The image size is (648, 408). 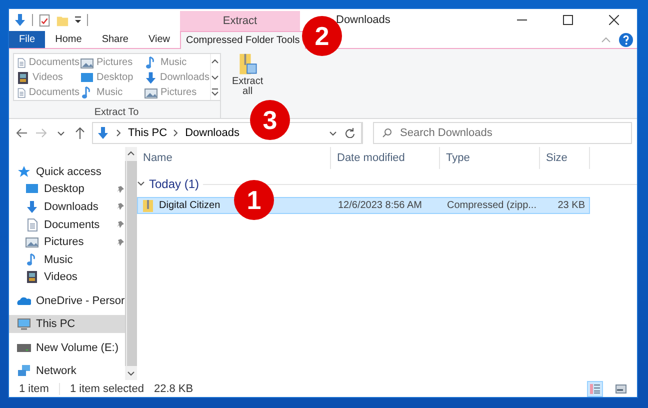 What do you see at coordinates (522, 20) in the screenshot?
I see `minimize-icon` at bounding box center [522, 20].